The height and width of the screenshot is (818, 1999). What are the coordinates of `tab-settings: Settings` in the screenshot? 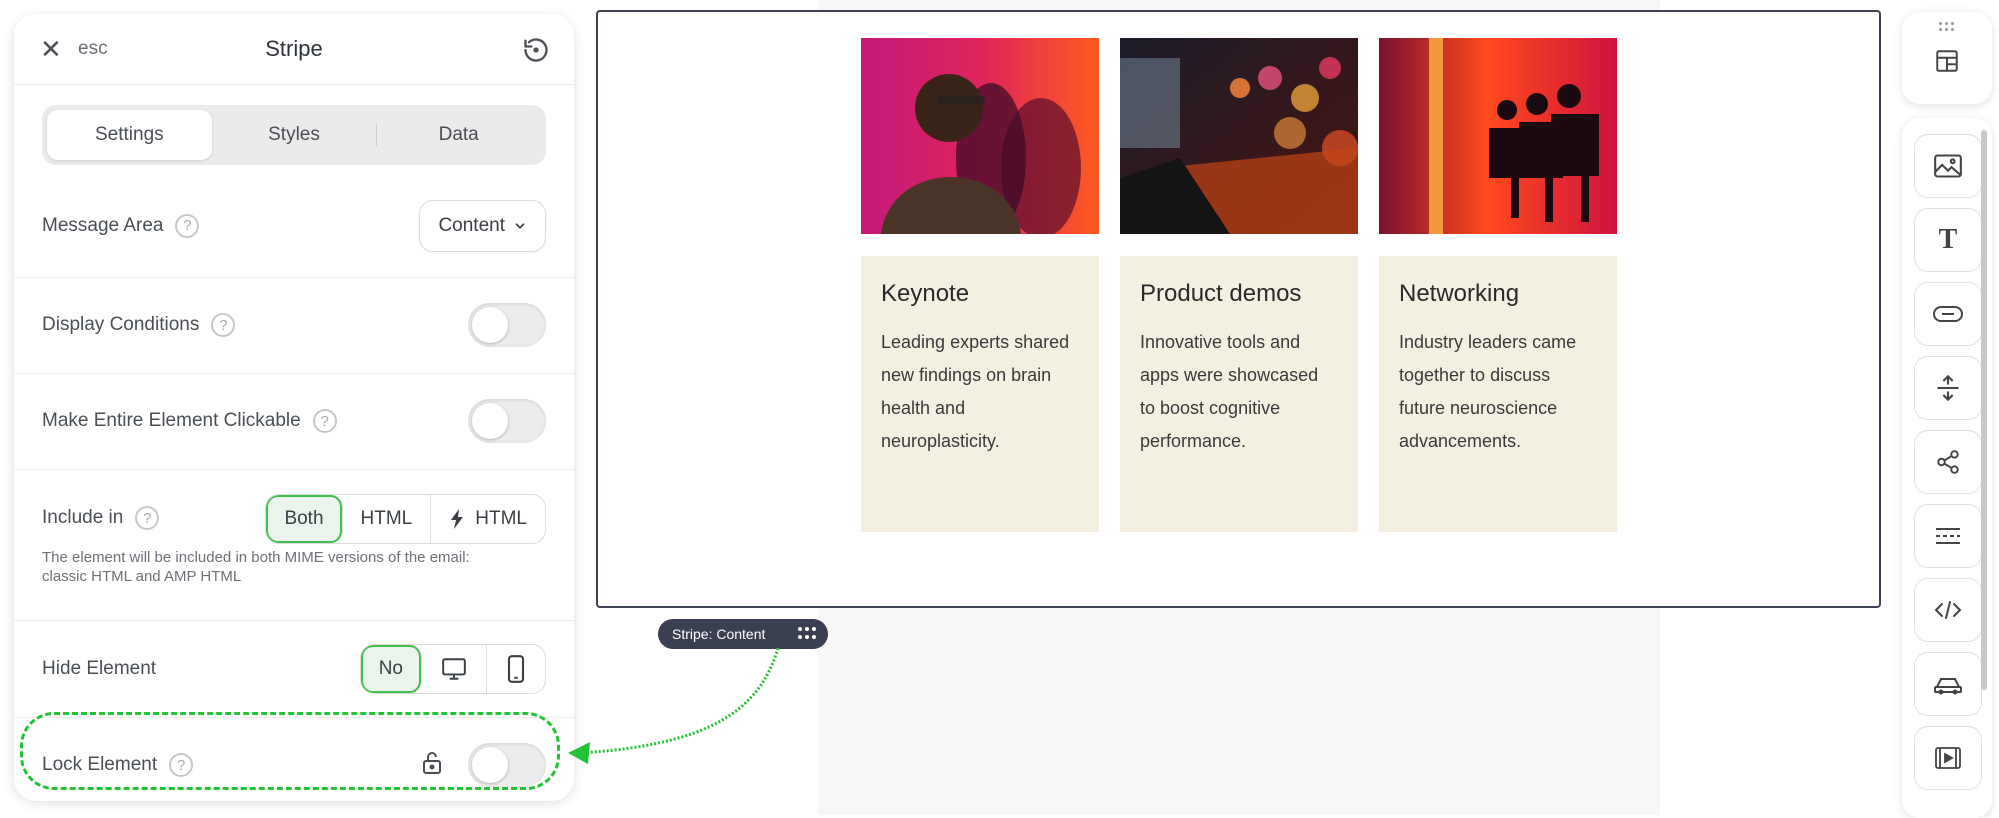 It's located at (129, 135).